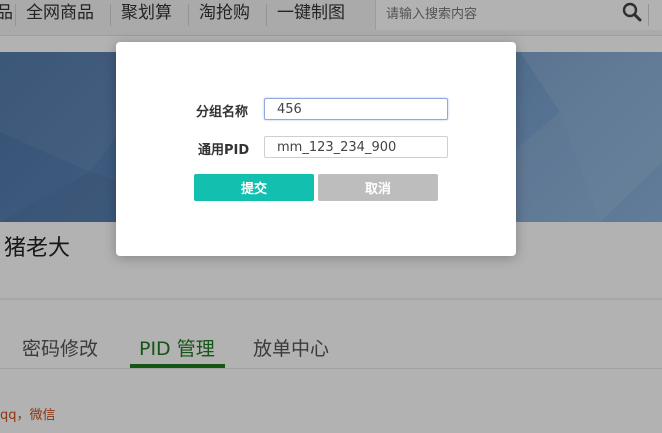  I want to click on pid-input, so click(356, 147).